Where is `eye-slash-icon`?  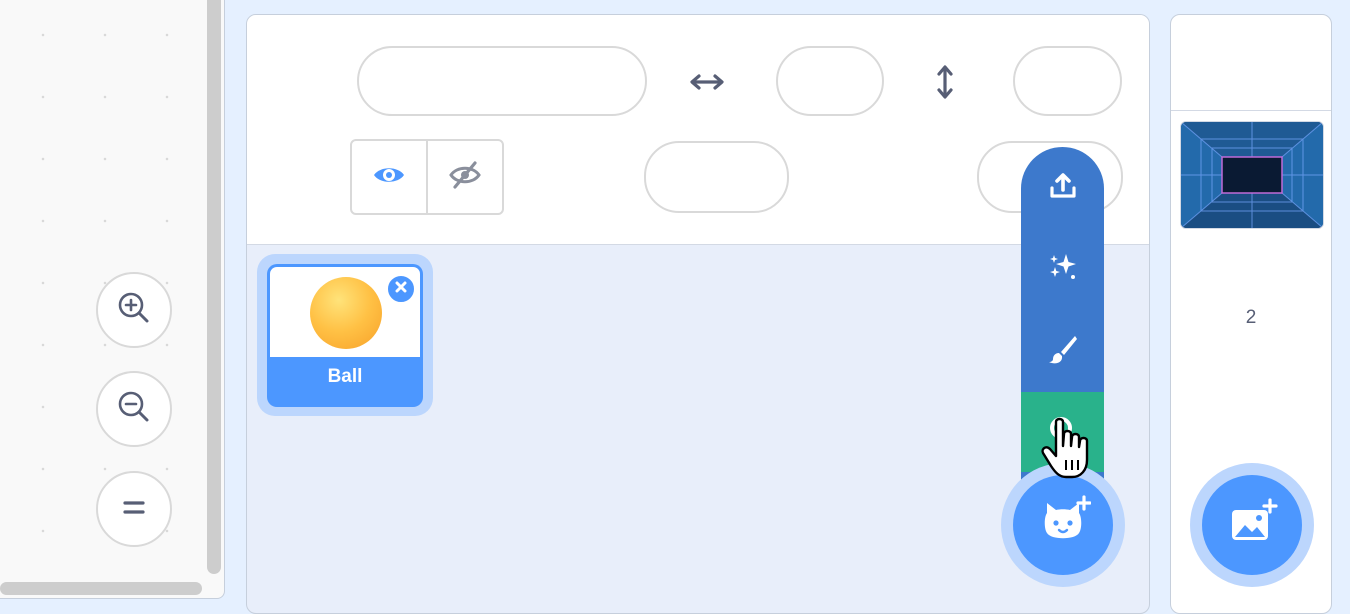 eye-slash-icon is located at coordinates (465, 177).